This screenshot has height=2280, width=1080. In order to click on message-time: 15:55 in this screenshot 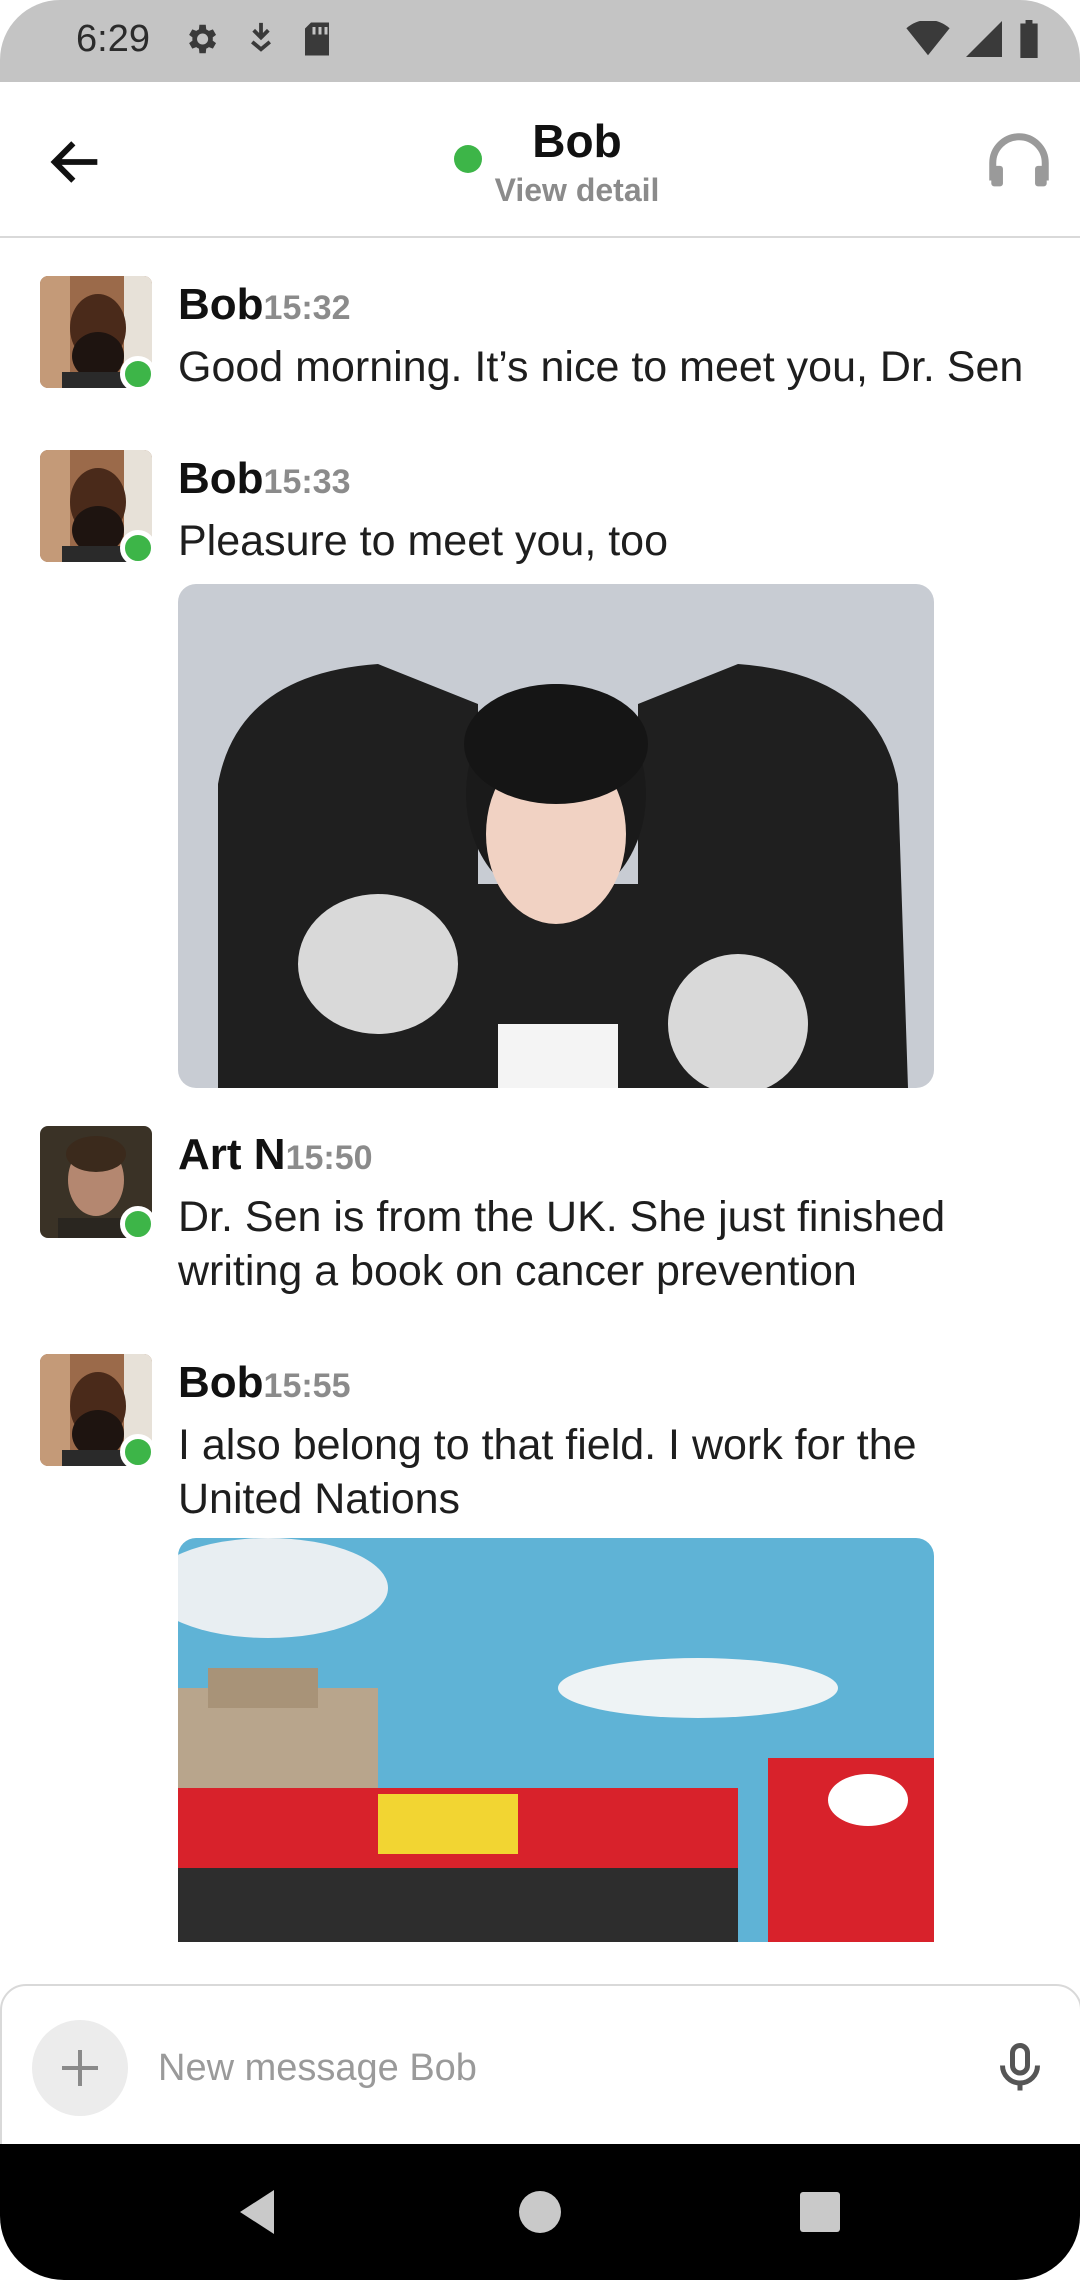, I will do `click(307, 1386)`.